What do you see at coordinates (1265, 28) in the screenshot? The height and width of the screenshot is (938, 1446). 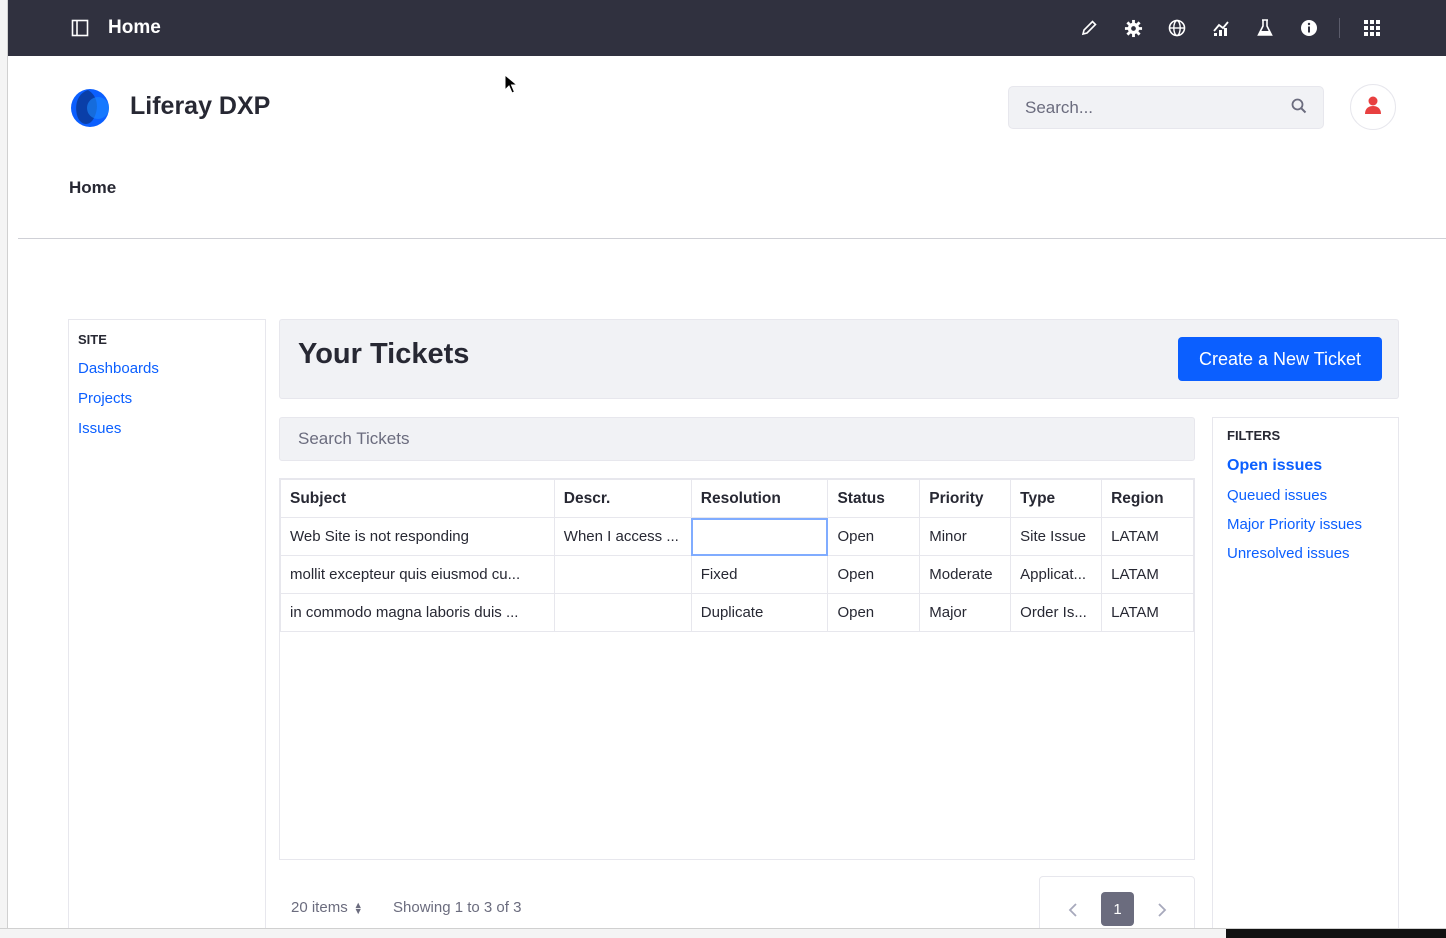 I see `flask-icon` at bounding box center [1265, 28].